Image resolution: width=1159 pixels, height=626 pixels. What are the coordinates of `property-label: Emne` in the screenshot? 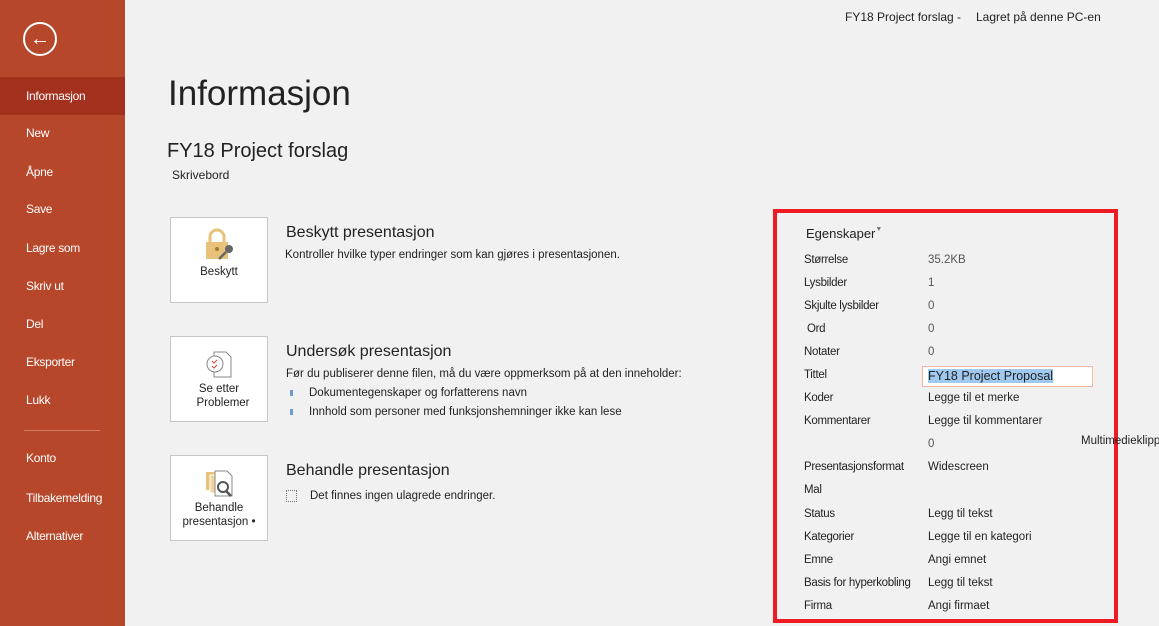 It's located at (818, 560).